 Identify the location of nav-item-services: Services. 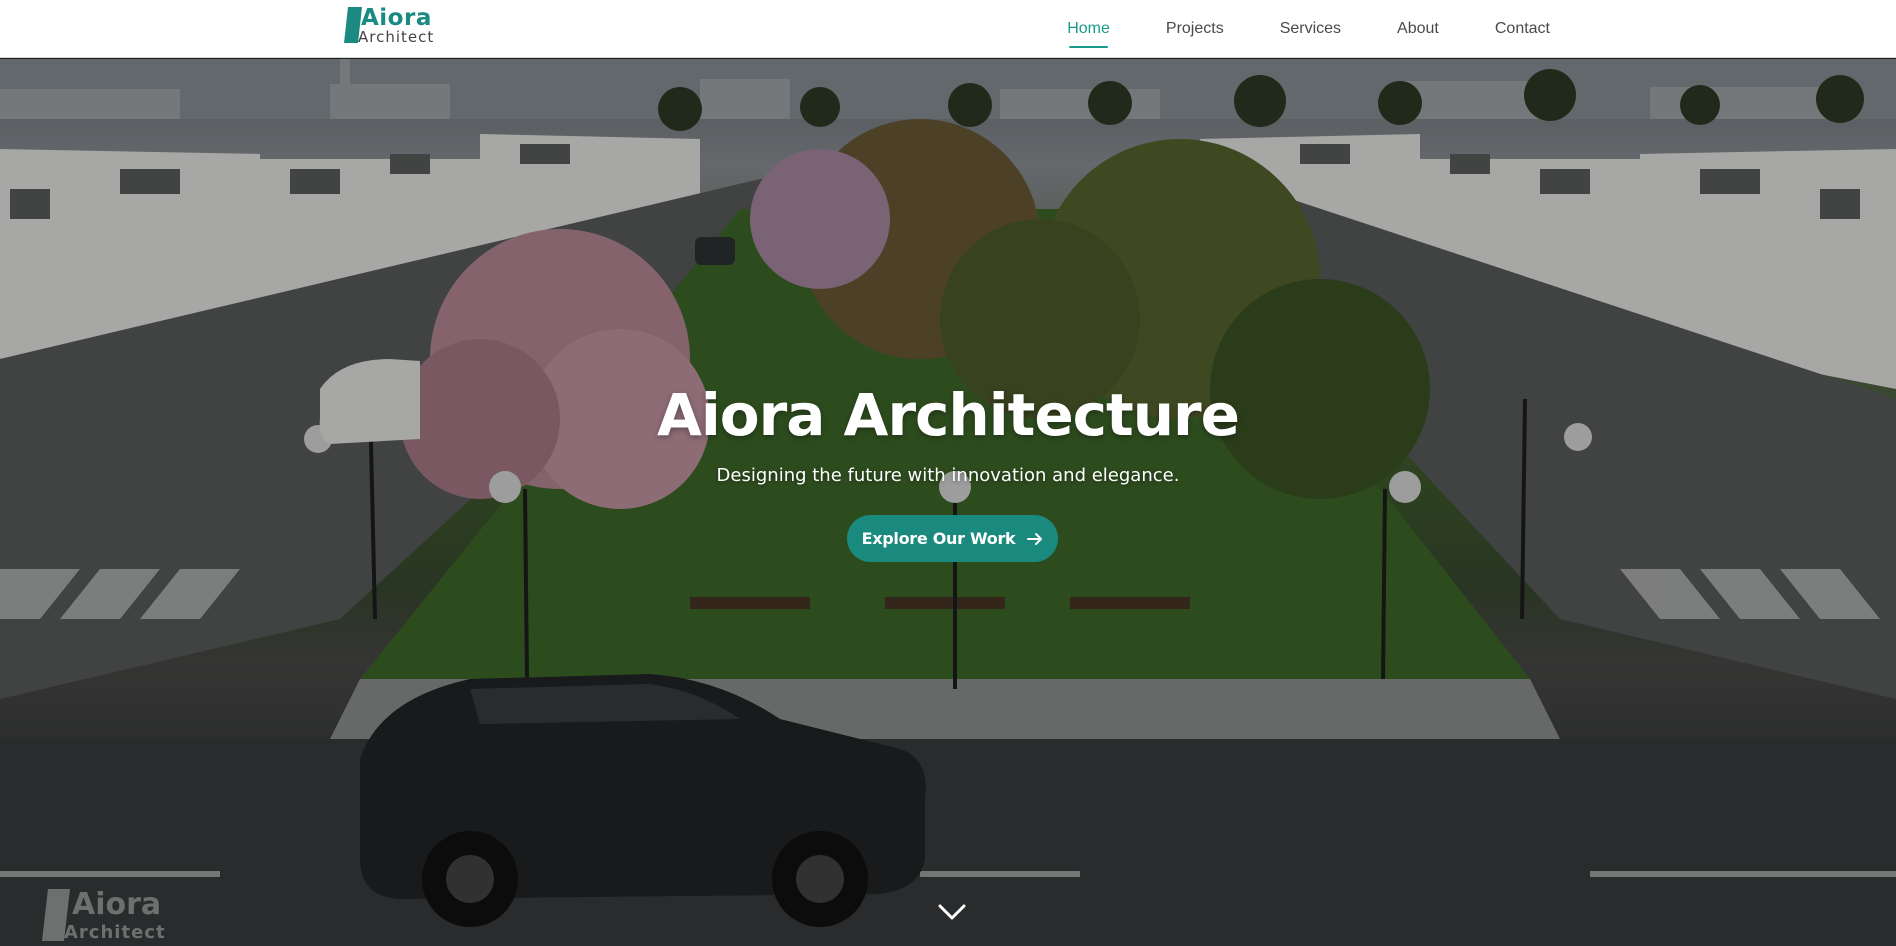
(1310, 29).